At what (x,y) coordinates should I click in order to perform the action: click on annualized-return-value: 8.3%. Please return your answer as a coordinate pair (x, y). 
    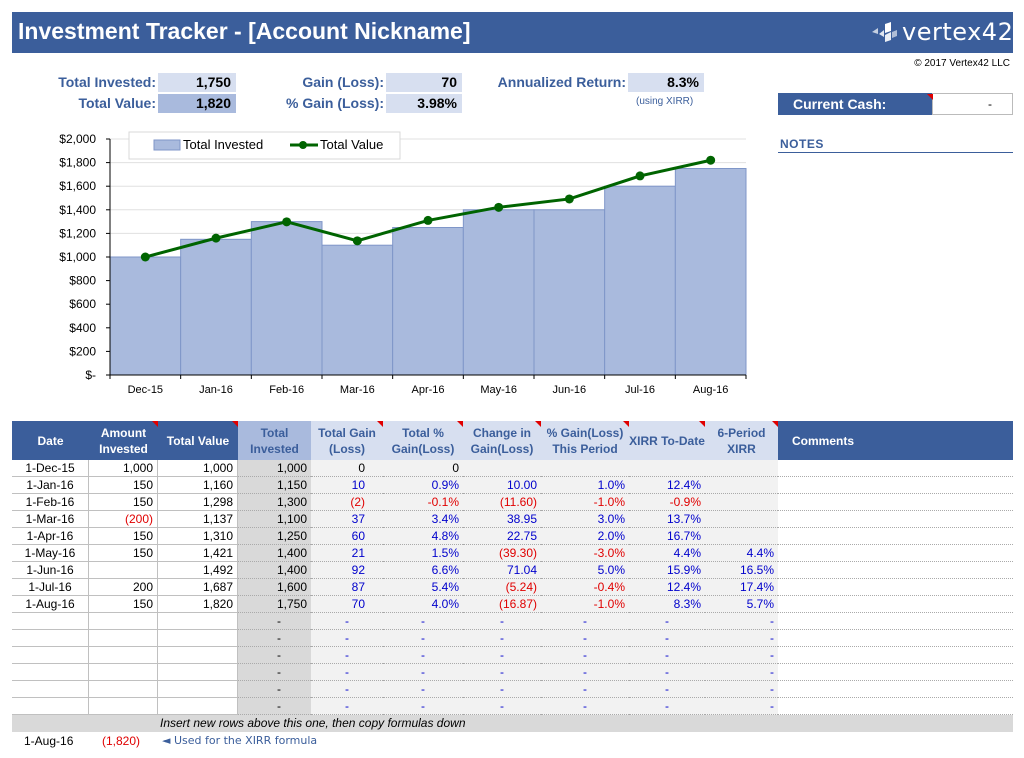
    Looking at the image, I should click on (666, 82).